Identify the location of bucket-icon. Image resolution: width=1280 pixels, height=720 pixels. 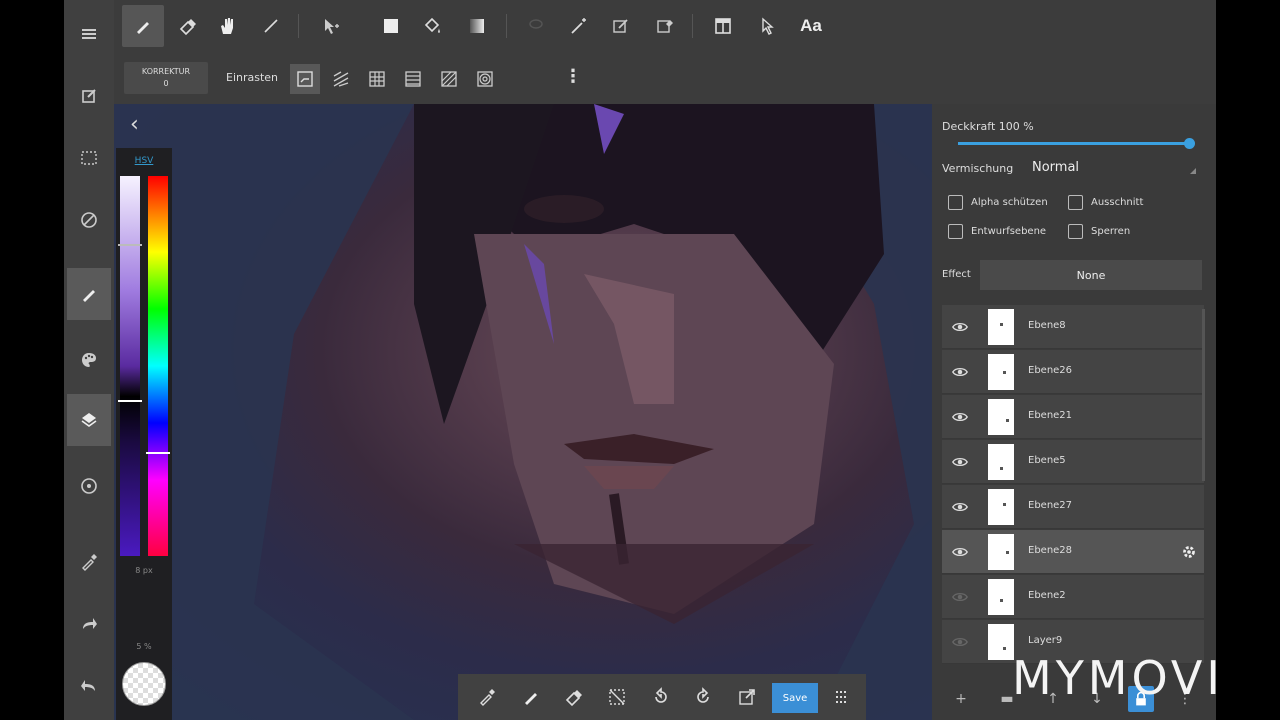
(433, 26).